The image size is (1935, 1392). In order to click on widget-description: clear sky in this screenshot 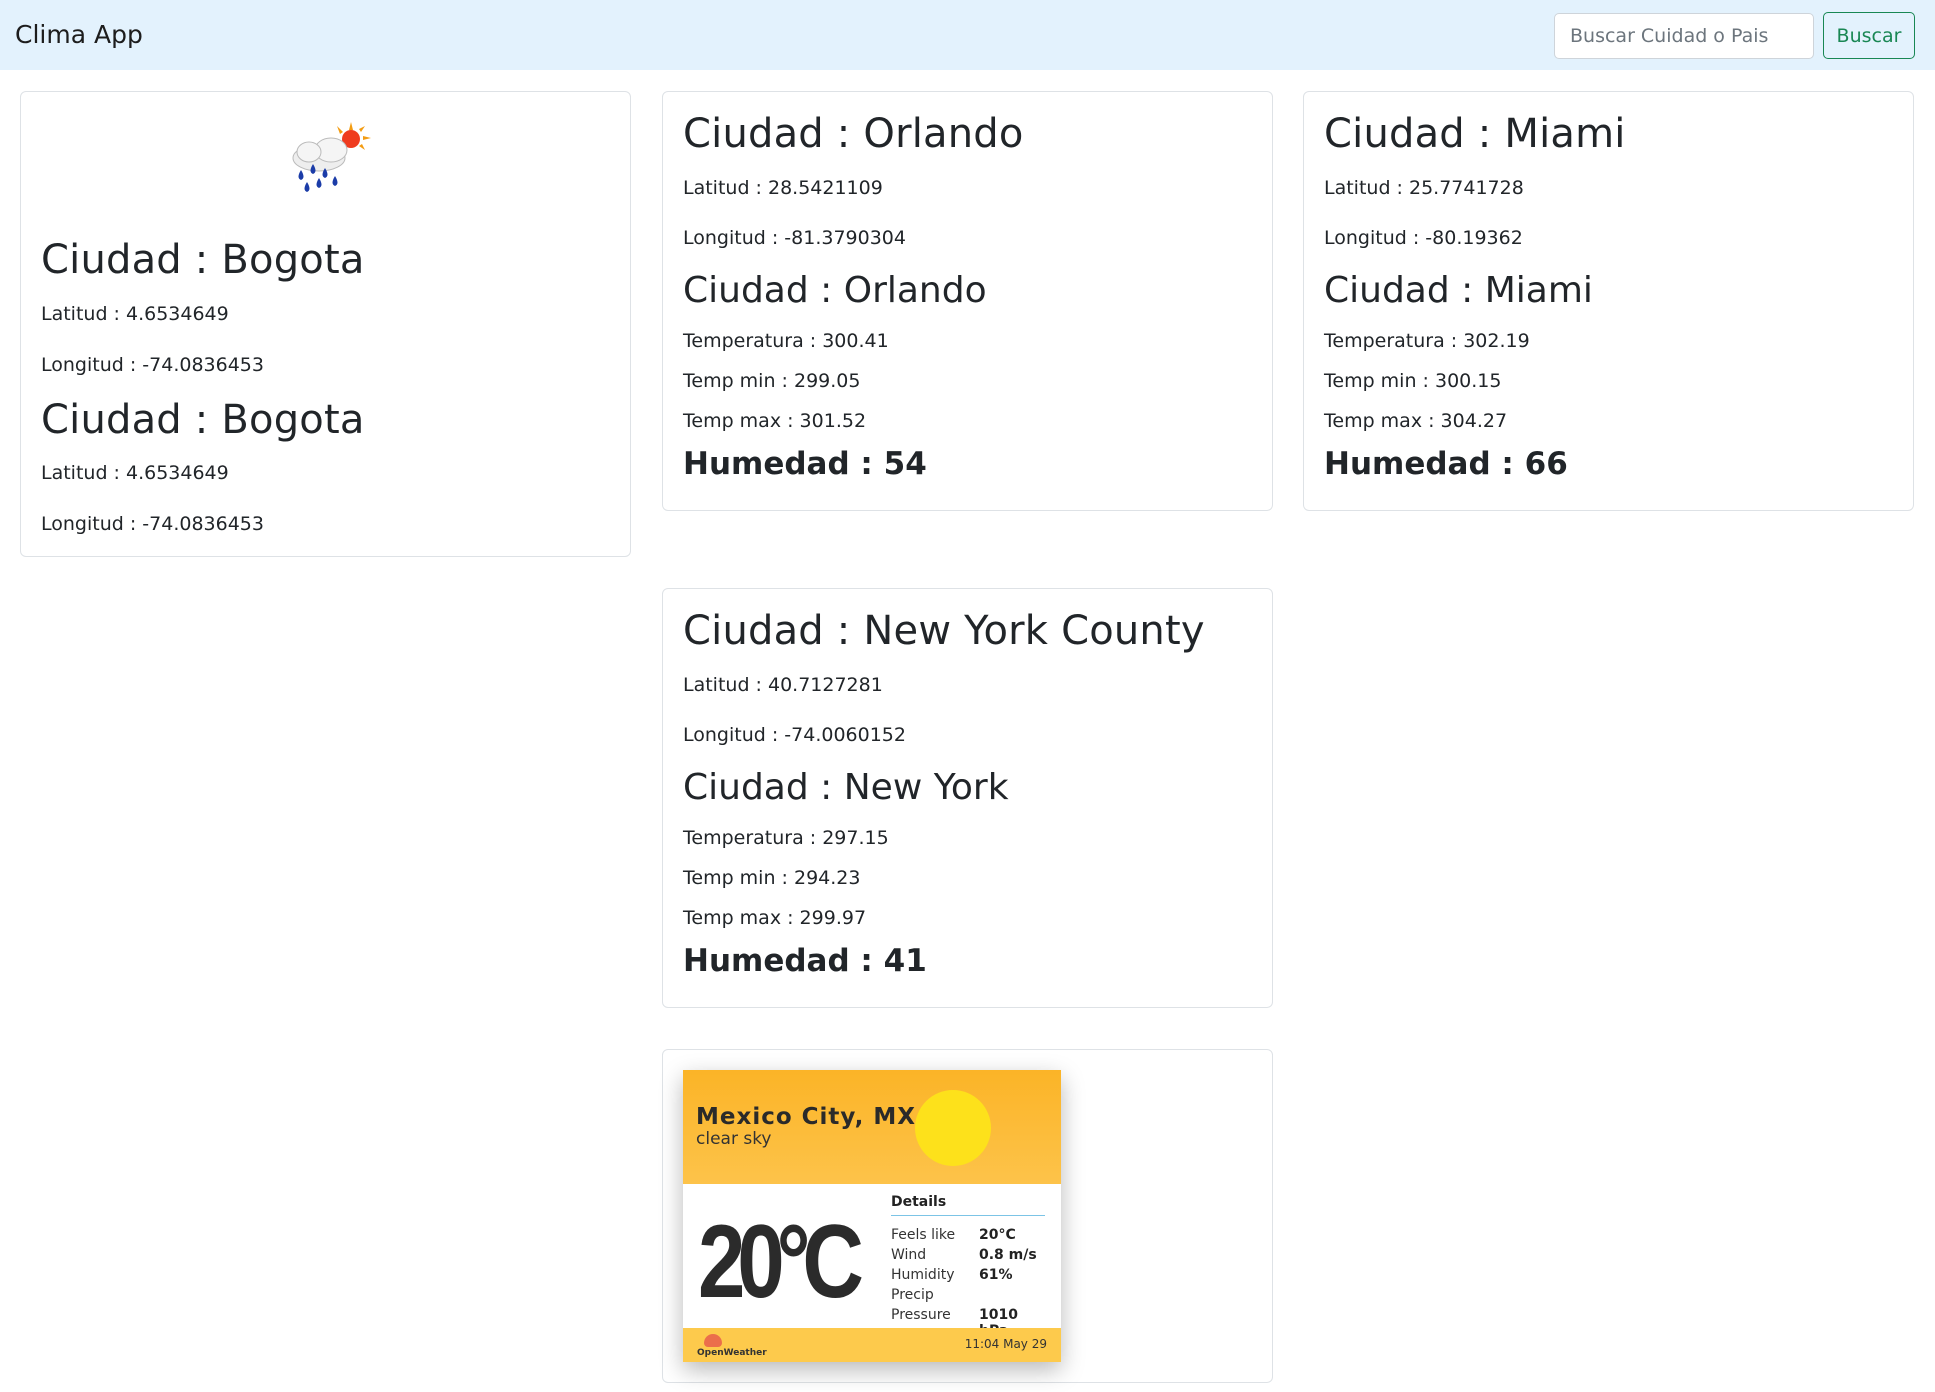, I will do `click(734, 1139)`.